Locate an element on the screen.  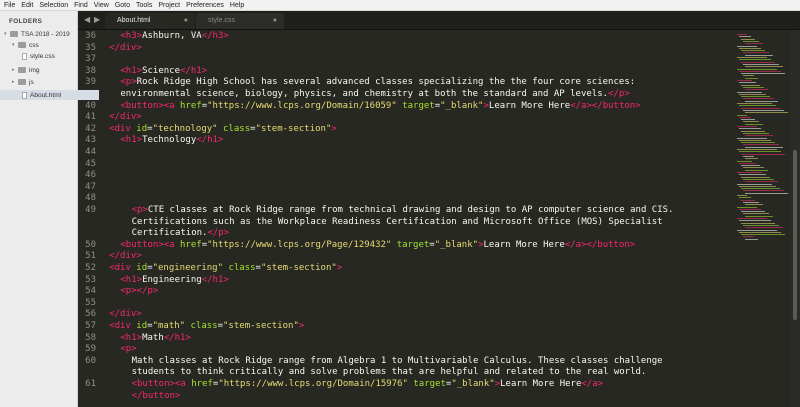
menu-selection: Selection is located at coordinates (53, 5).